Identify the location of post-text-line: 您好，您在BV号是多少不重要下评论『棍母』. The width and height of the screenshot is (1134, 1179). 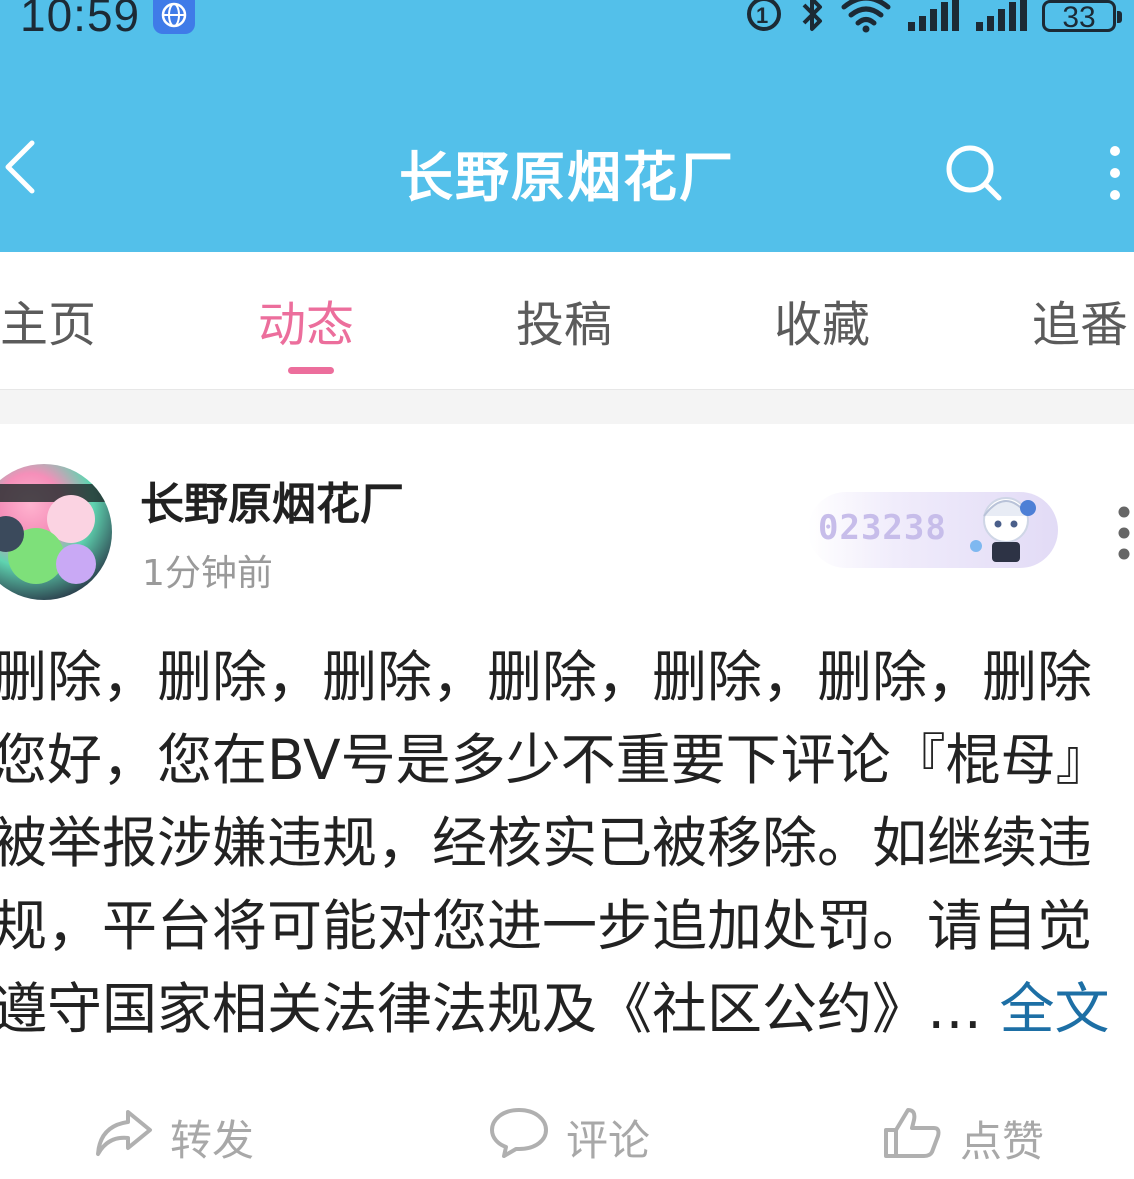
(555, 760).